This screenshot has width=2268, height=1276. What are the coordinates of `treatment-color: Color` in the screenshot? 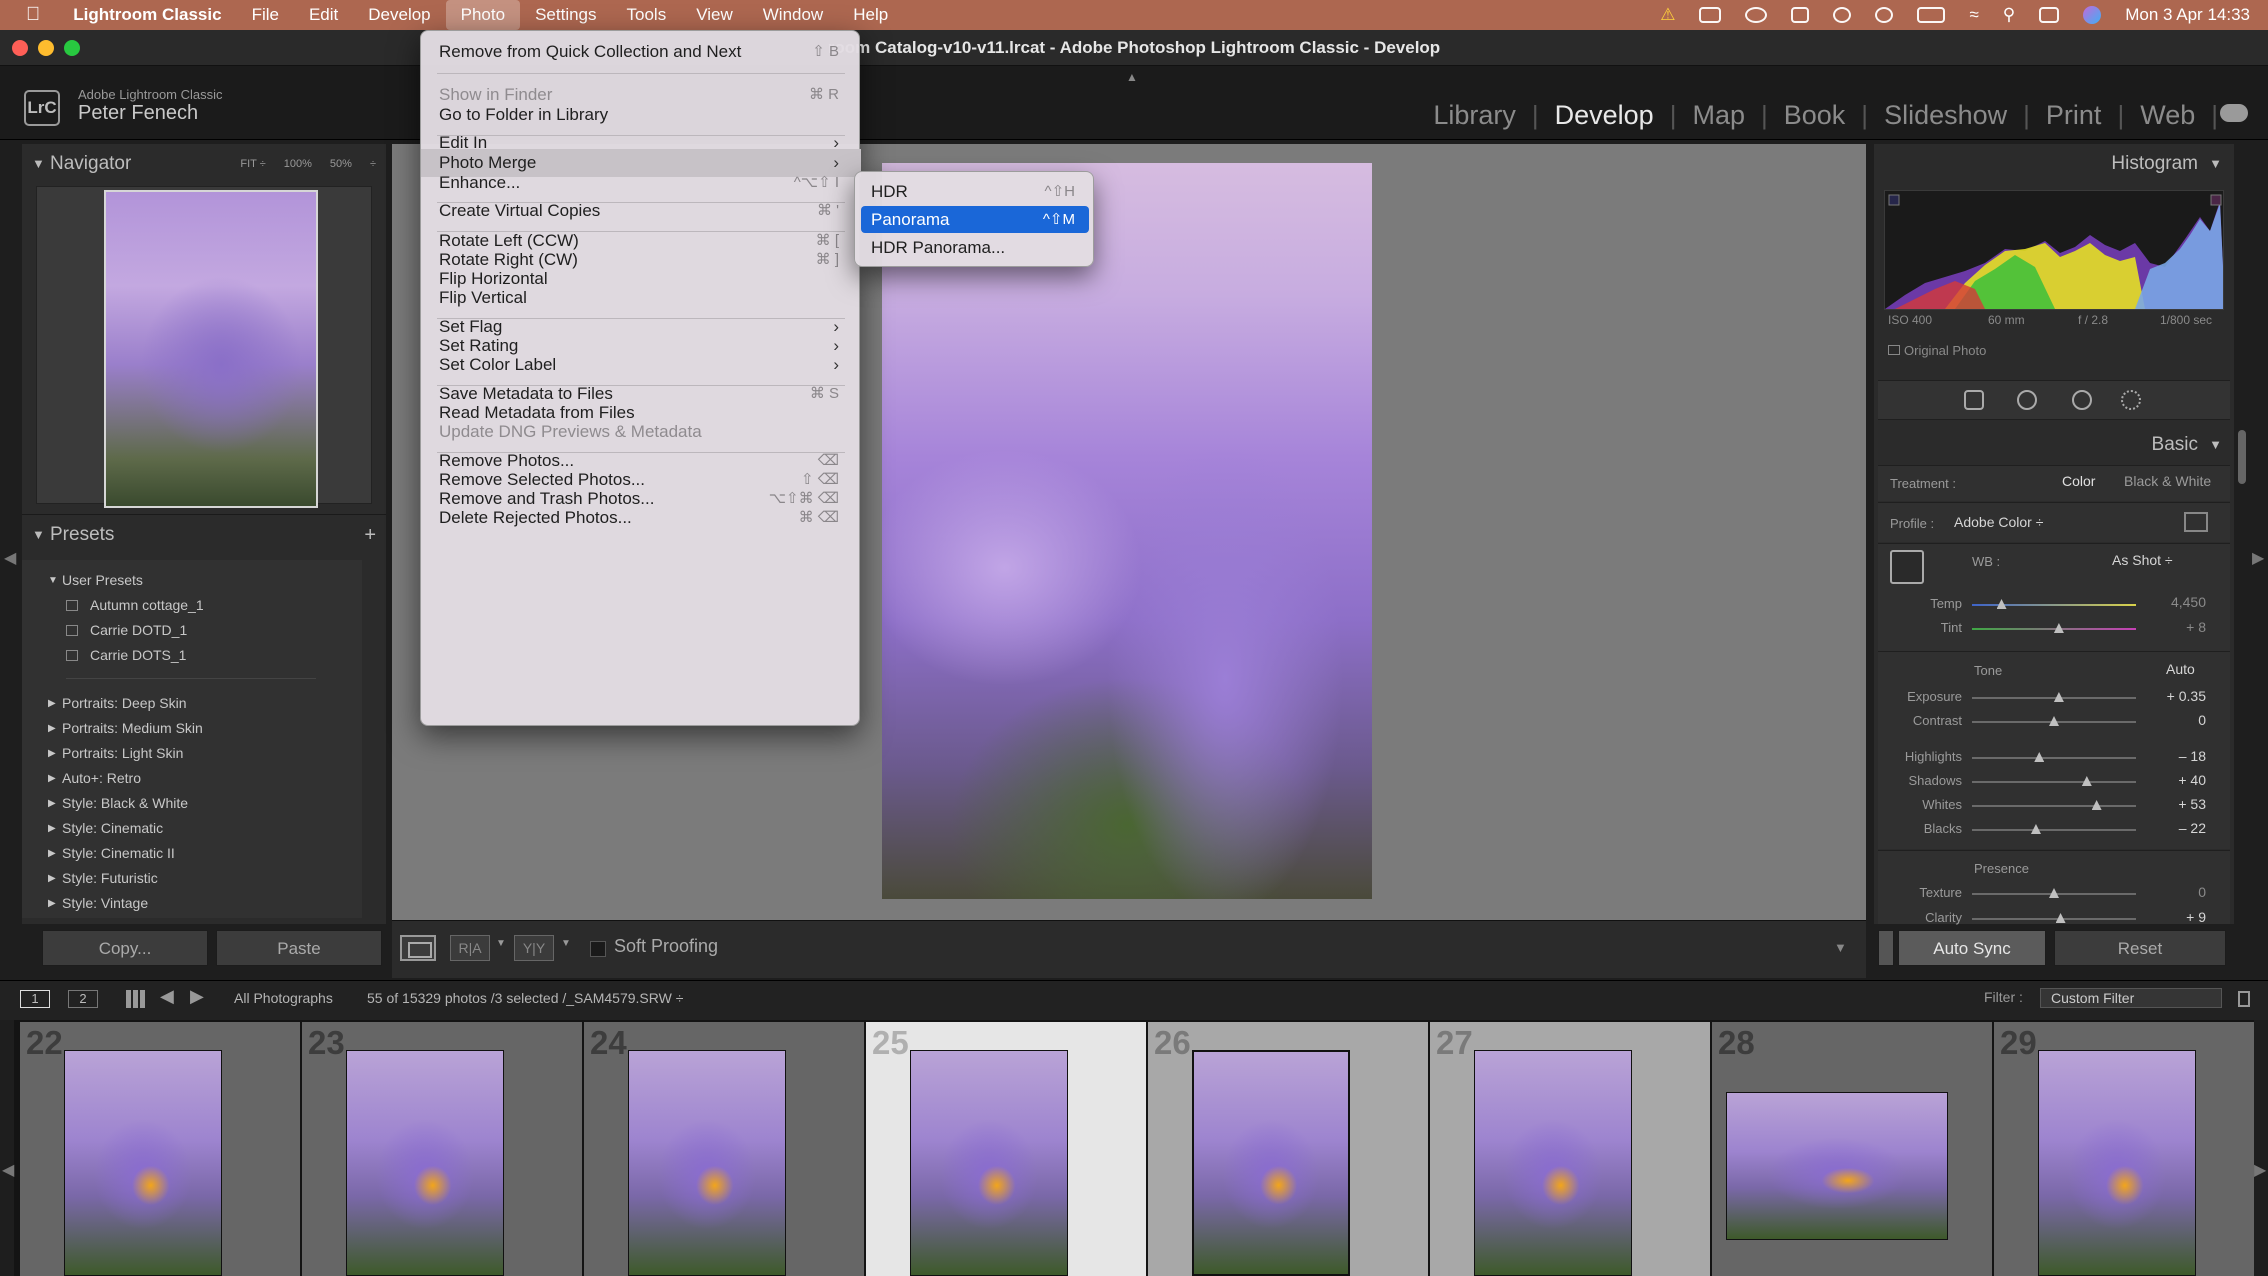 It's located at (2078, 481).